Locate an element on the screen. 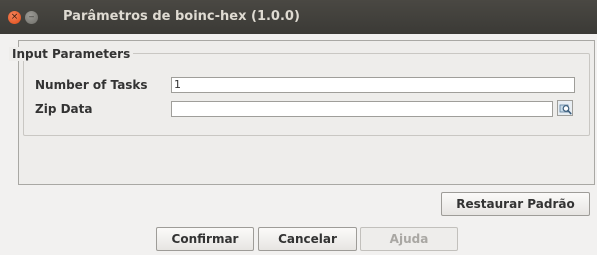 The height and width of the screenshot is (255, 597). minimize-button: ‒ is located at coordinates (31, 17).